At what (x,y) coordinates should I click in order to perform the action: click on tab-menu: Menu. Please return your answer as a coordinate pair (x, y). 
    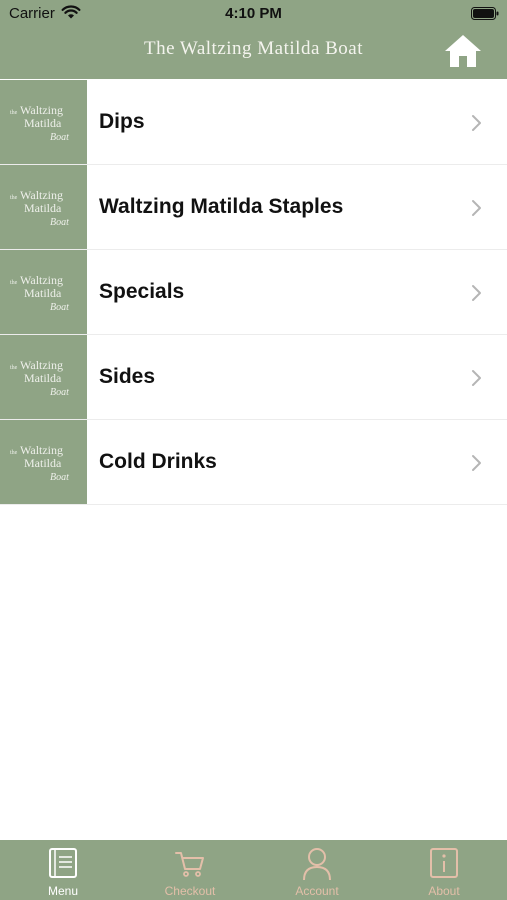
    Looking at the image, I should click on (63, 870).